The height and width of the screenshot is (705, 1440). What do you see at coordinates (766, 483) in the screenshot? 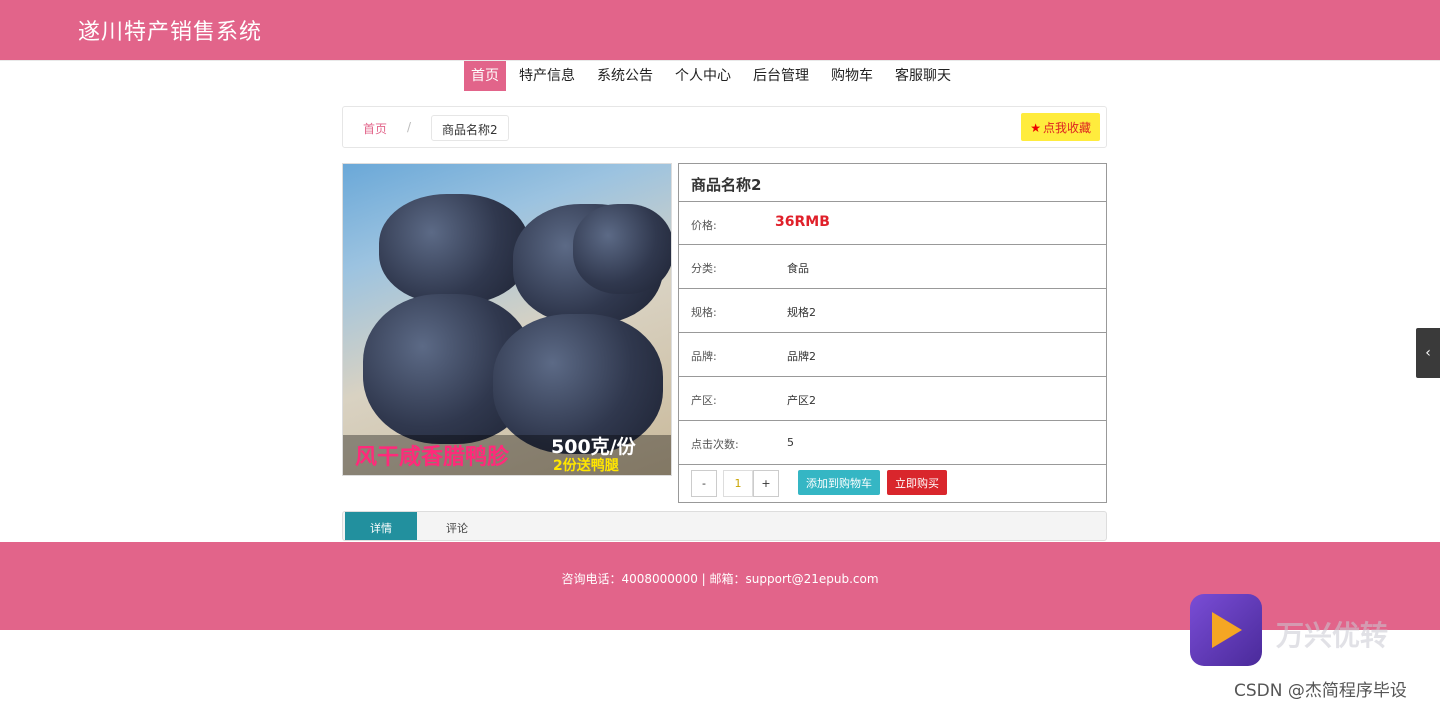
I see `quantity-increase-button: +` at bounding box center [766, 483].